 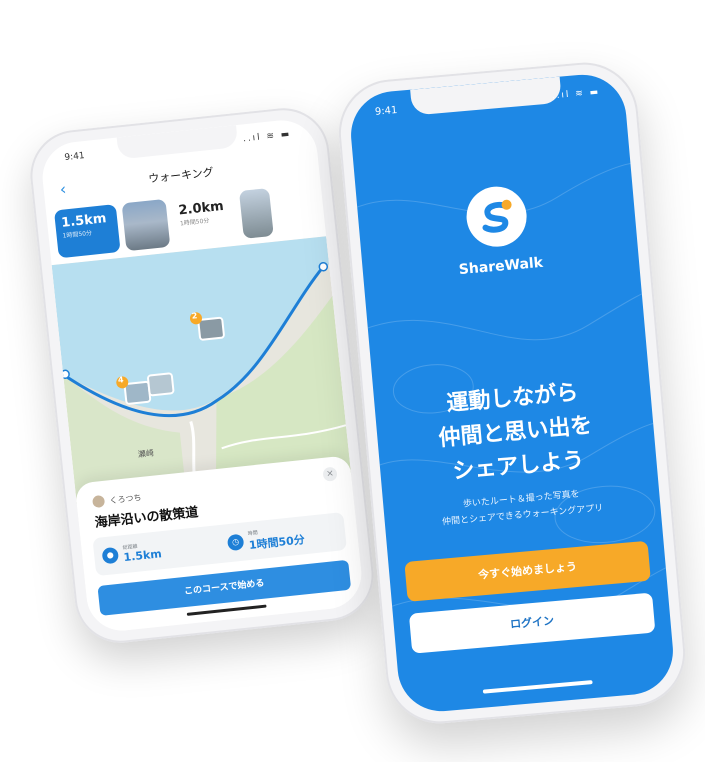 I want to click on user-name: くろつち, so click(x=125, y=498).